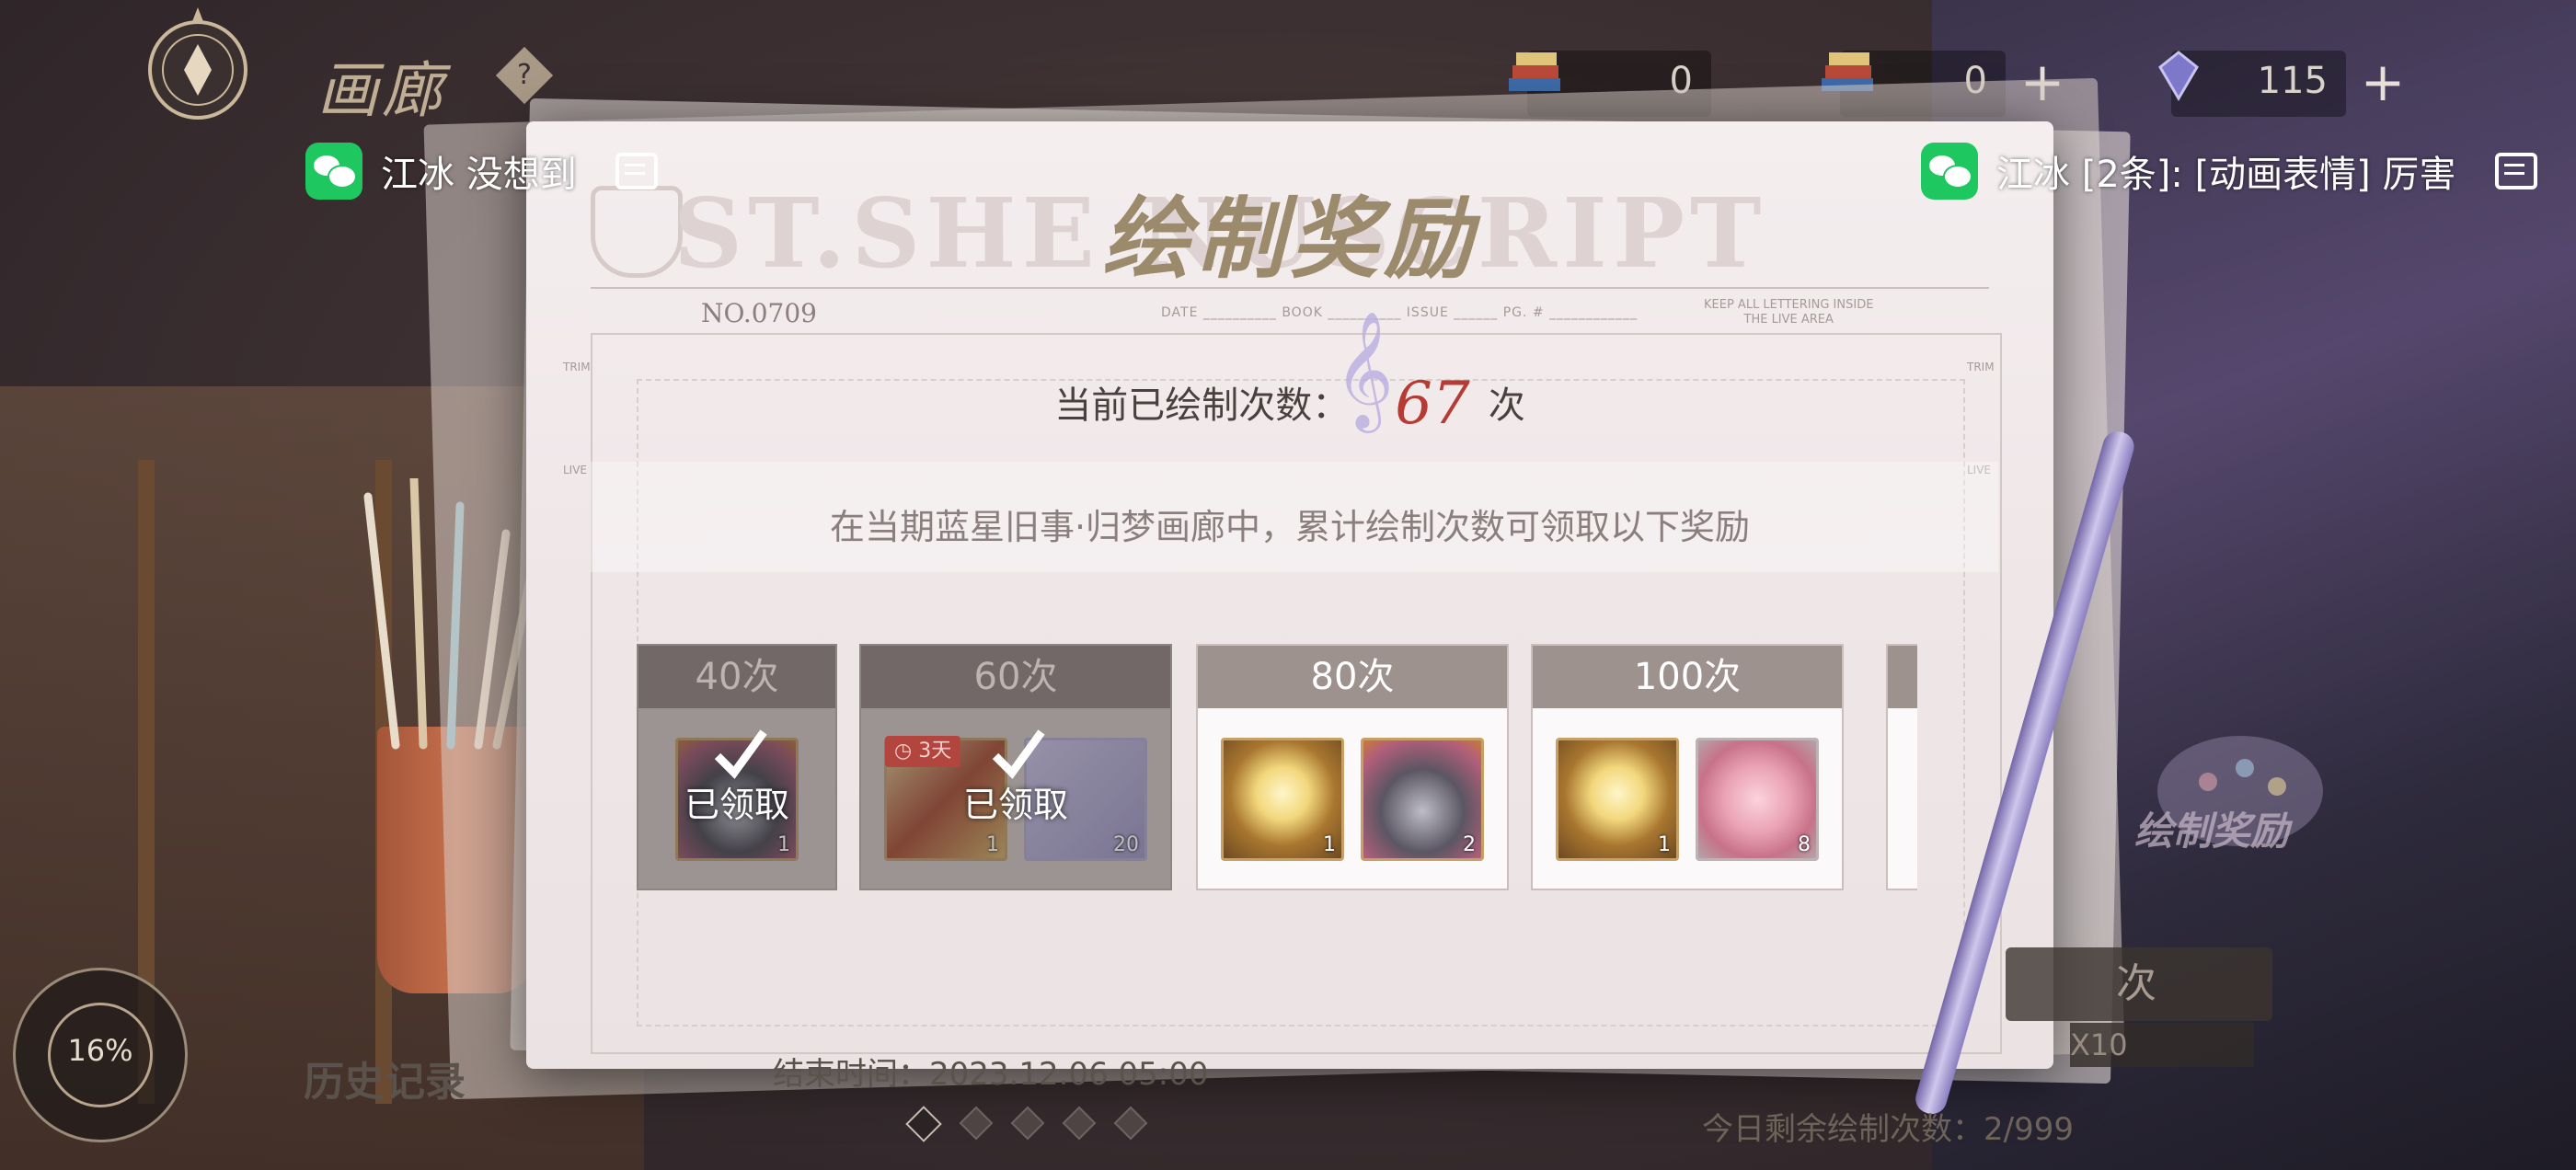 The width and height of the screenshot is (2576, 1170). I want to click on reward-card-next-partial, so click(1901, 767).